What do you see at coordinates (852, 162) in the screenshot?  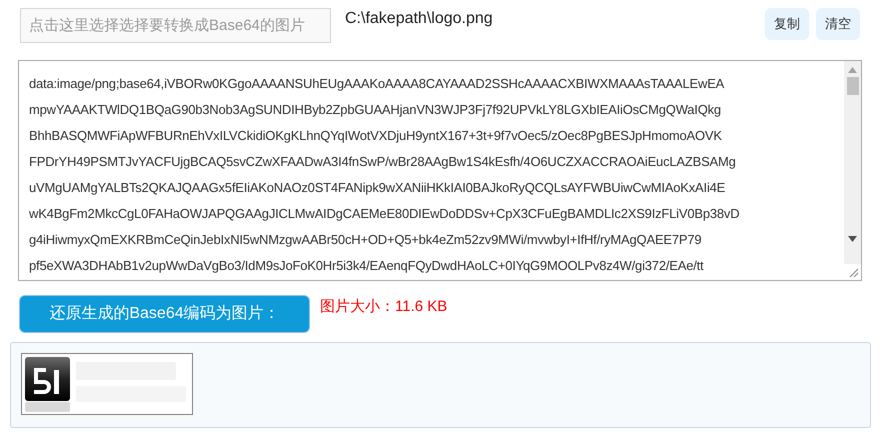 I see `scrollbar` at bounding box center [852, 162].